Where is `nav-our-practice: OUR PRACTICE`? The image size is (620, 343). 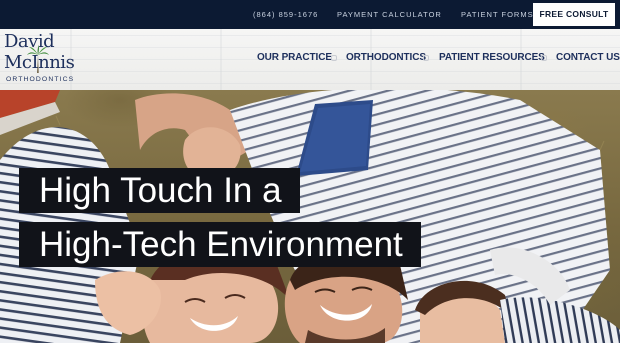 nav-our-practice: OUR PRACTICE is located at coordinates (294, 57).